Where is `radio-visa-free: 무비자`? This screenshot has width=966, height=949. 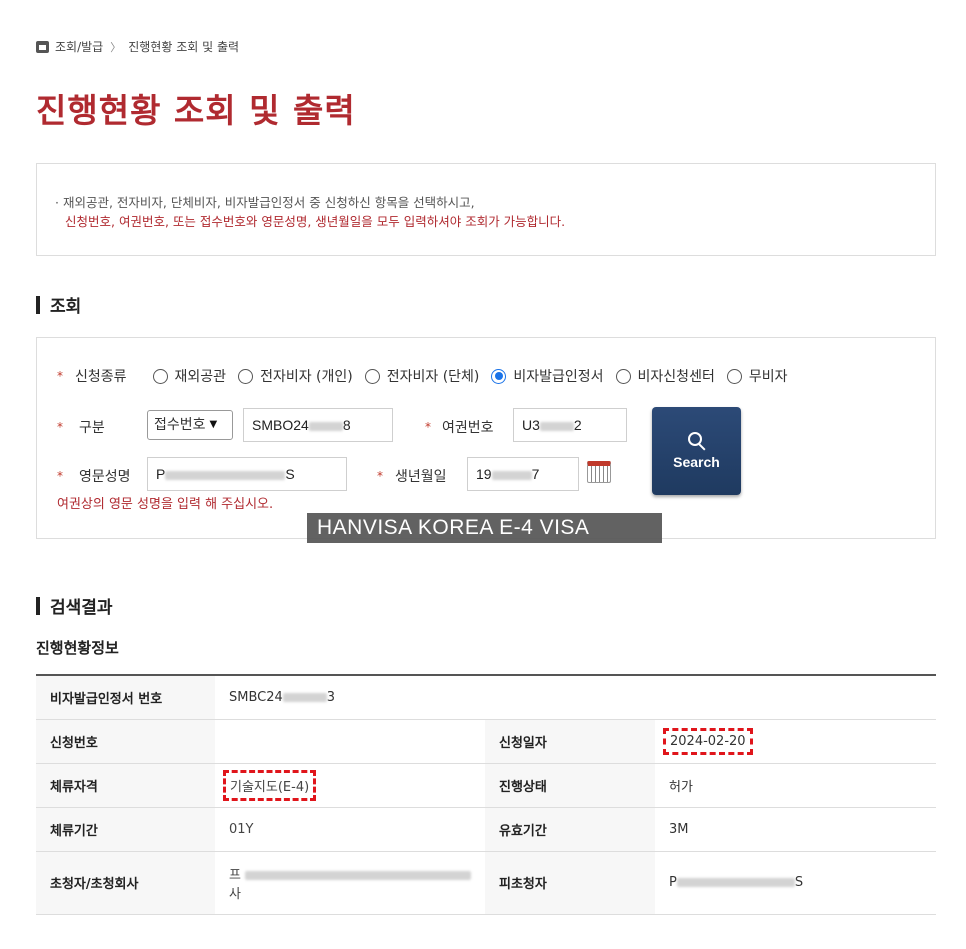 radio-visa-free: 무비자 is located at coordinates (757, 376).